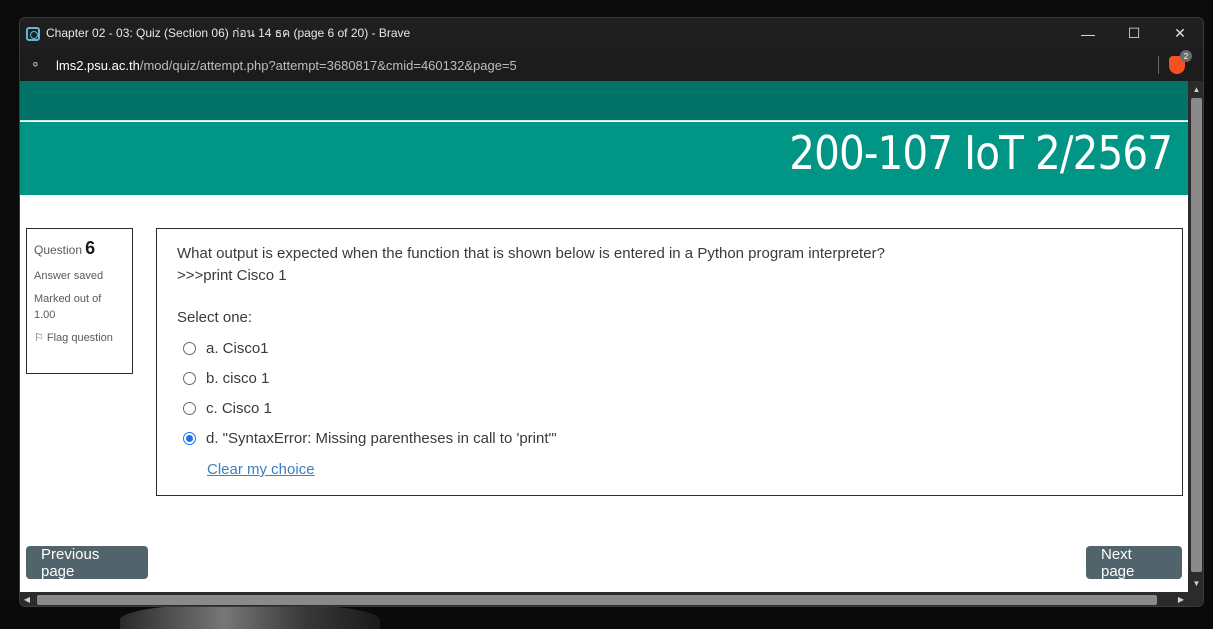 Image resolution: width=1213 pixels, height=629 pixels. What do you see at coordinates (237, 348) in the screenshot?
I see `option-label: a. Cisco1` at bounding box center [237, 348].